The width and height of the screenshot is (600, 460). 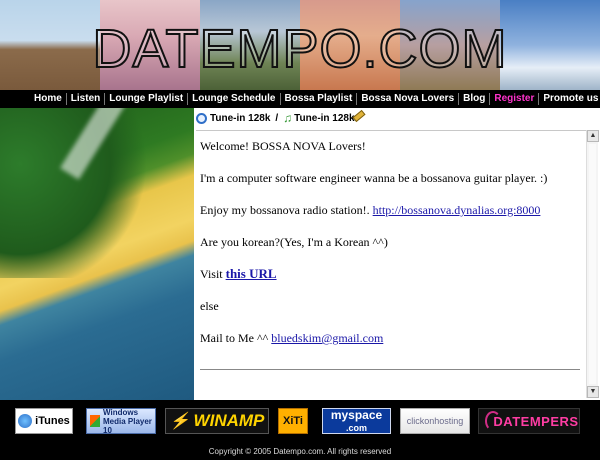 I want to click on mail-text: Mail to Me ^^, so click(x=236, y=338).